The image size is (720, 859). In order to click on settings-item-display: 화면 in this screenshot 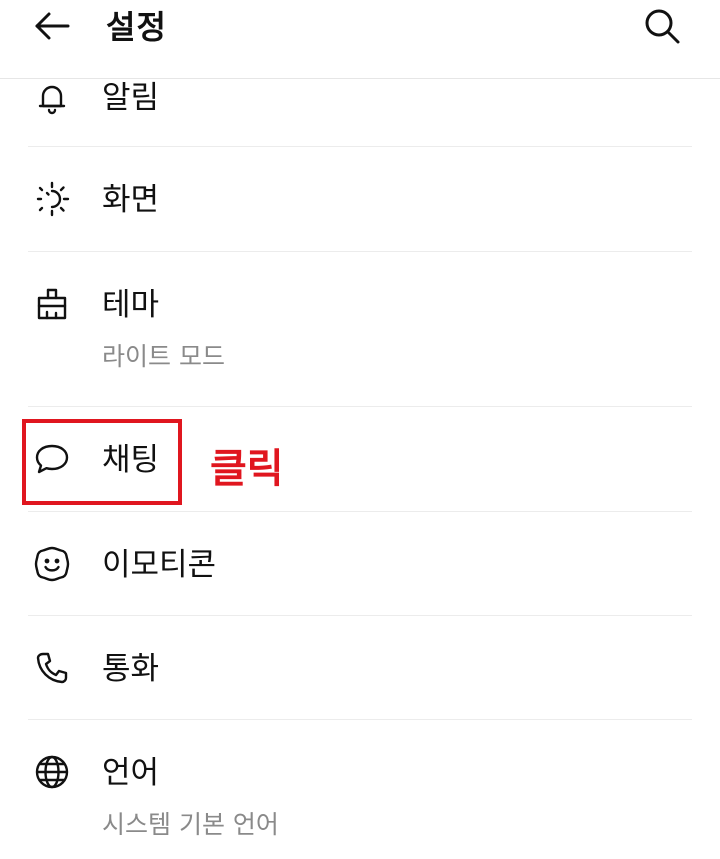, I will do `click(360, 199)`.